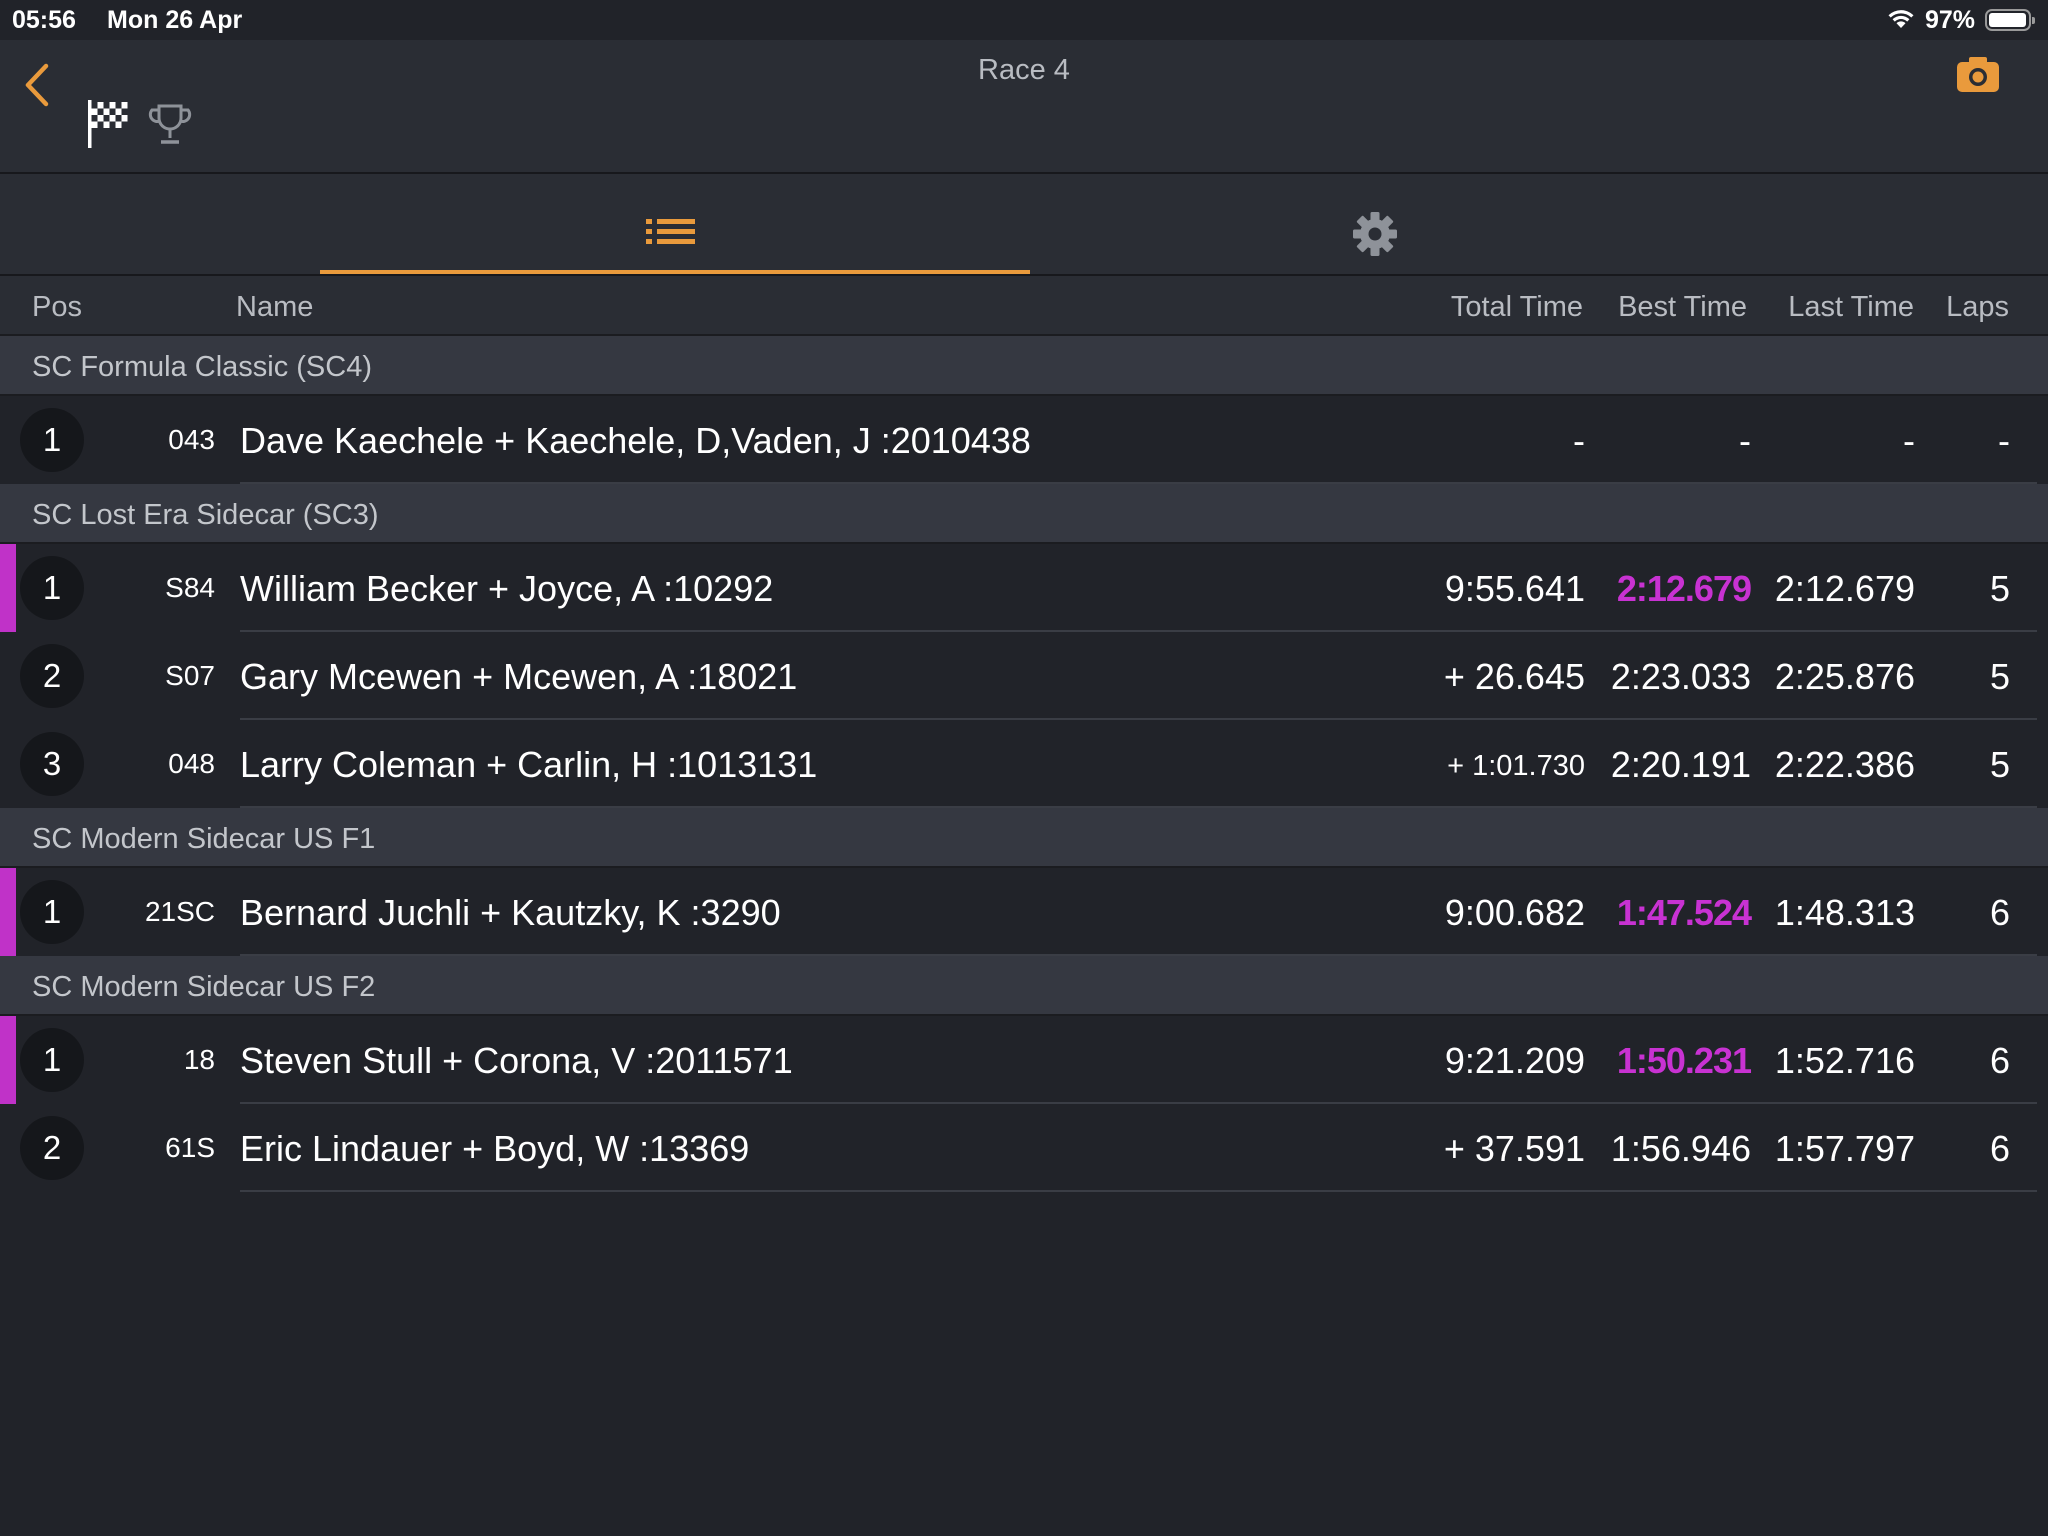 Image resolution: width=2048 pixels, height=1536 pixels. I want to click on nav-bar: Race 4, so click(1024, 107).